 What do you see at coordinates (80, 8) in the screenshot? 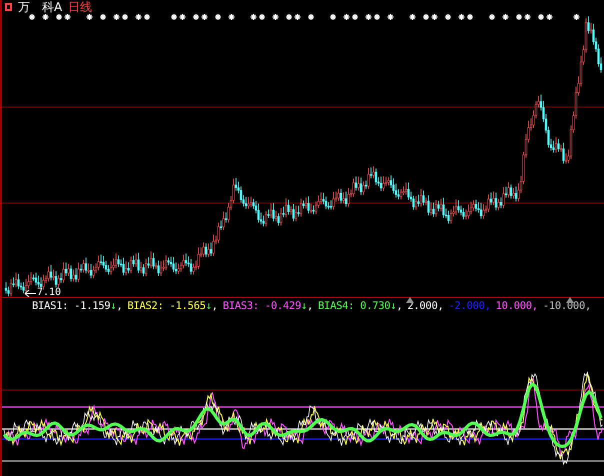
I see `period-label: 日线` at bounding box center [80, 8].